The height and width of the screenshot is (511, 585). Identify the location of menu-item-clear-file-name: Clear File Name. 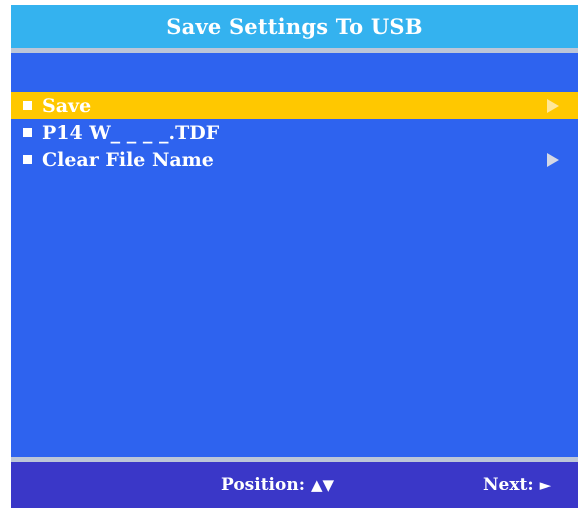
(294, 159).